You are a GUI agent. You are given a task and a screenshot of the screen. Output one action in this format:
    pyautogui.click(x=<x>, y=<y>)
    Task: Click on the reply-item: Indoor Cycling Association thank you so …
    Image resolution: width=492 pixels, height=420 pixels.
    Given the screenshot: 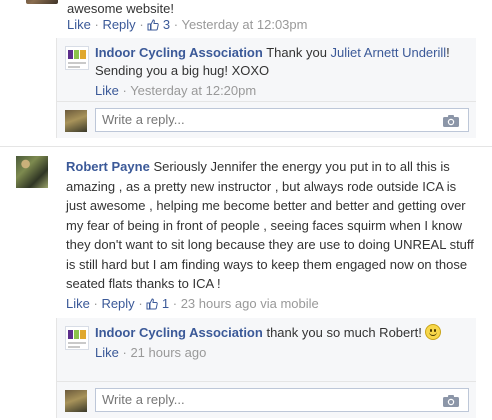 What is the action you would take?
    pyautogui.click(x=266, y=350)
    